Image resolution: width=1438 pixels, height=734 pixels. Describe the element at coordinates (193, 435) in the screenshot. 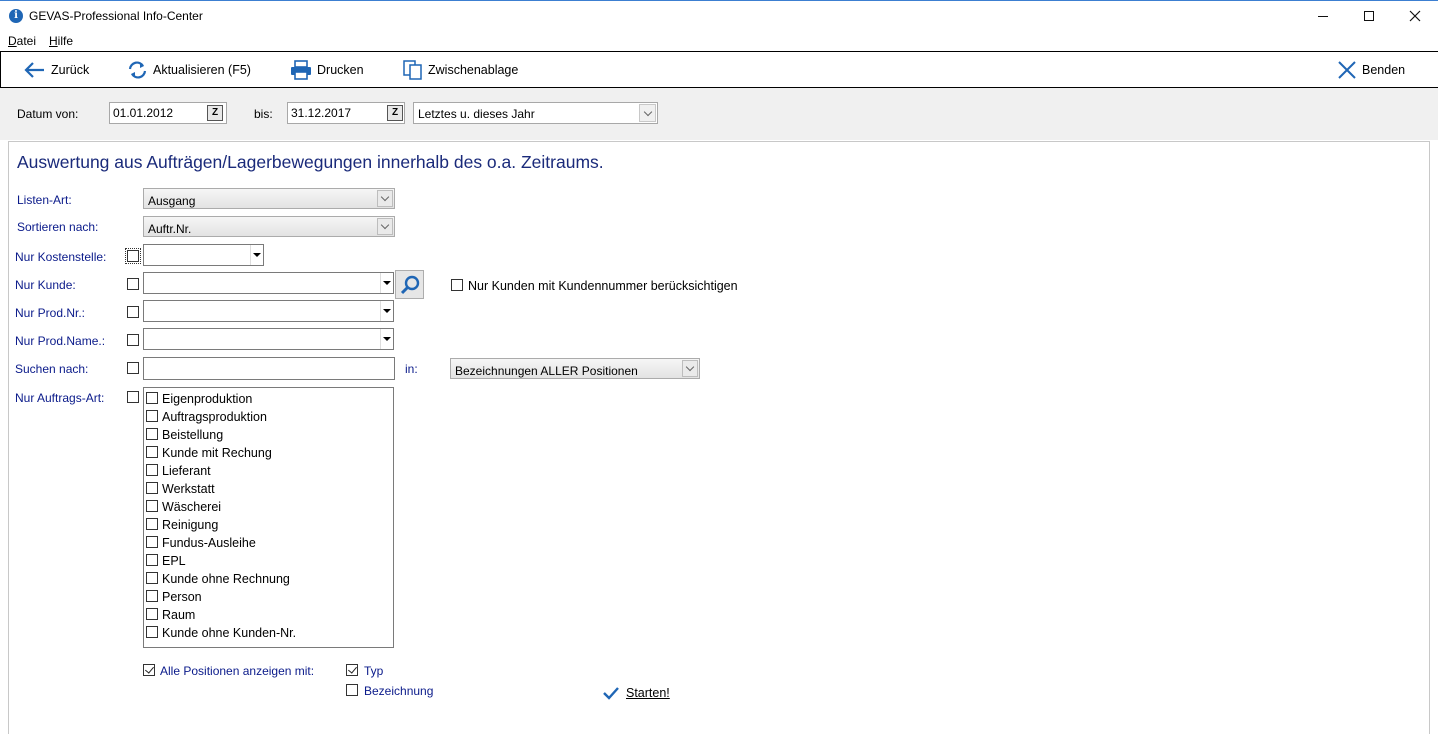

I see `list-item-label: Beistellung` at that location.